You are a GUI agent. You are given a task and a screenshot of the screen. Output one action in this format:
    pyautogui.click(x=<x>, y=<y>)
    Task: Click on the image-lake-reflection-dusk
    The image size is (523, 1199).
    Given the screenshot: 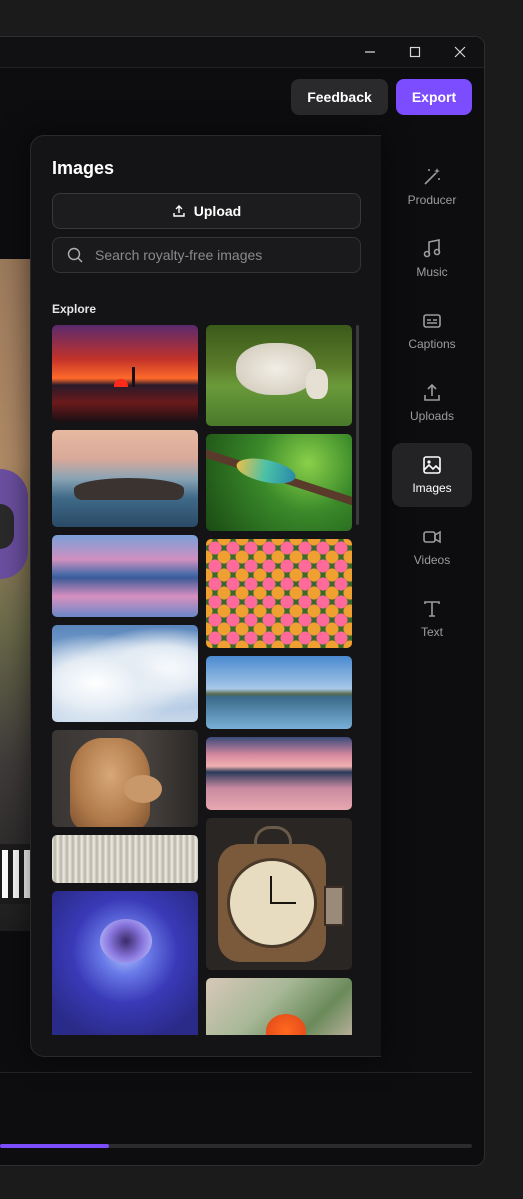 What is the action you would take?
    pyautogui.click(x=125, y=576)
    